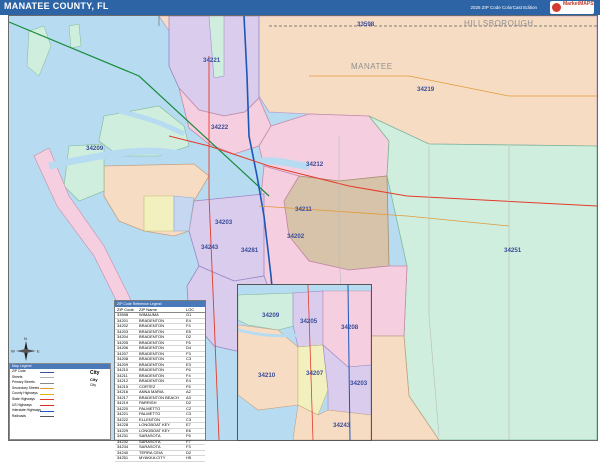 The height and width of the screenshot is (462, 600). I want to click on map-key-item: Railroads, so click(60, 417).